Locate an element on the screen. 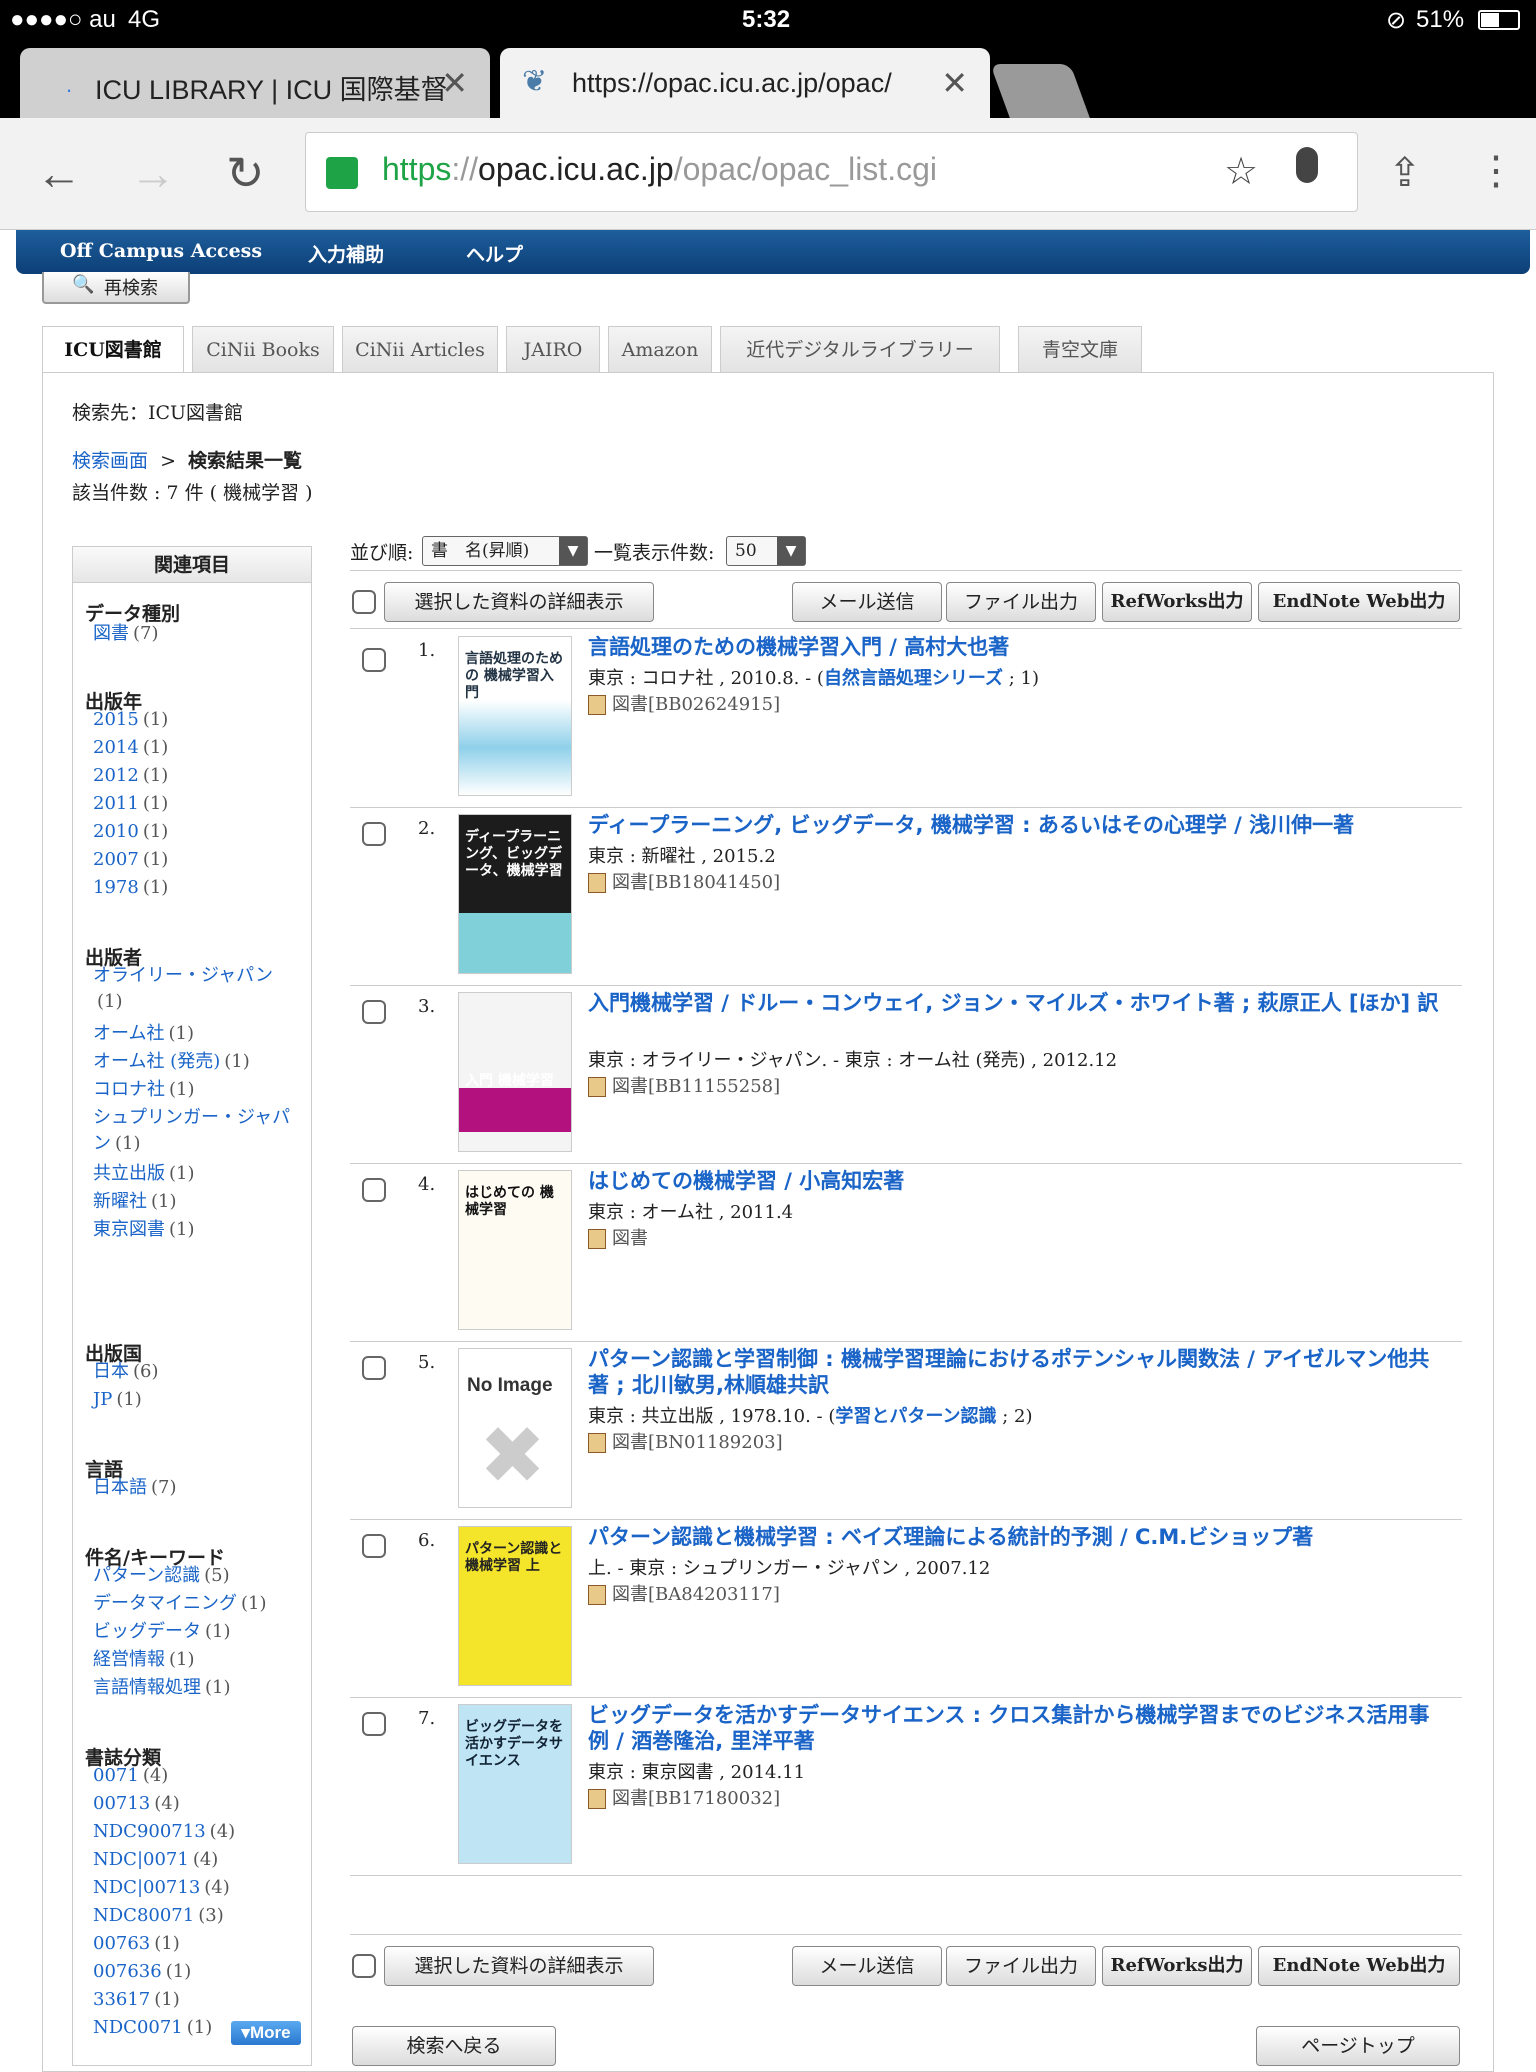 The width and height of the screenshot is (1536, 2072). facet-item: 日本語 (7) is located at coordinates (193, 1488).